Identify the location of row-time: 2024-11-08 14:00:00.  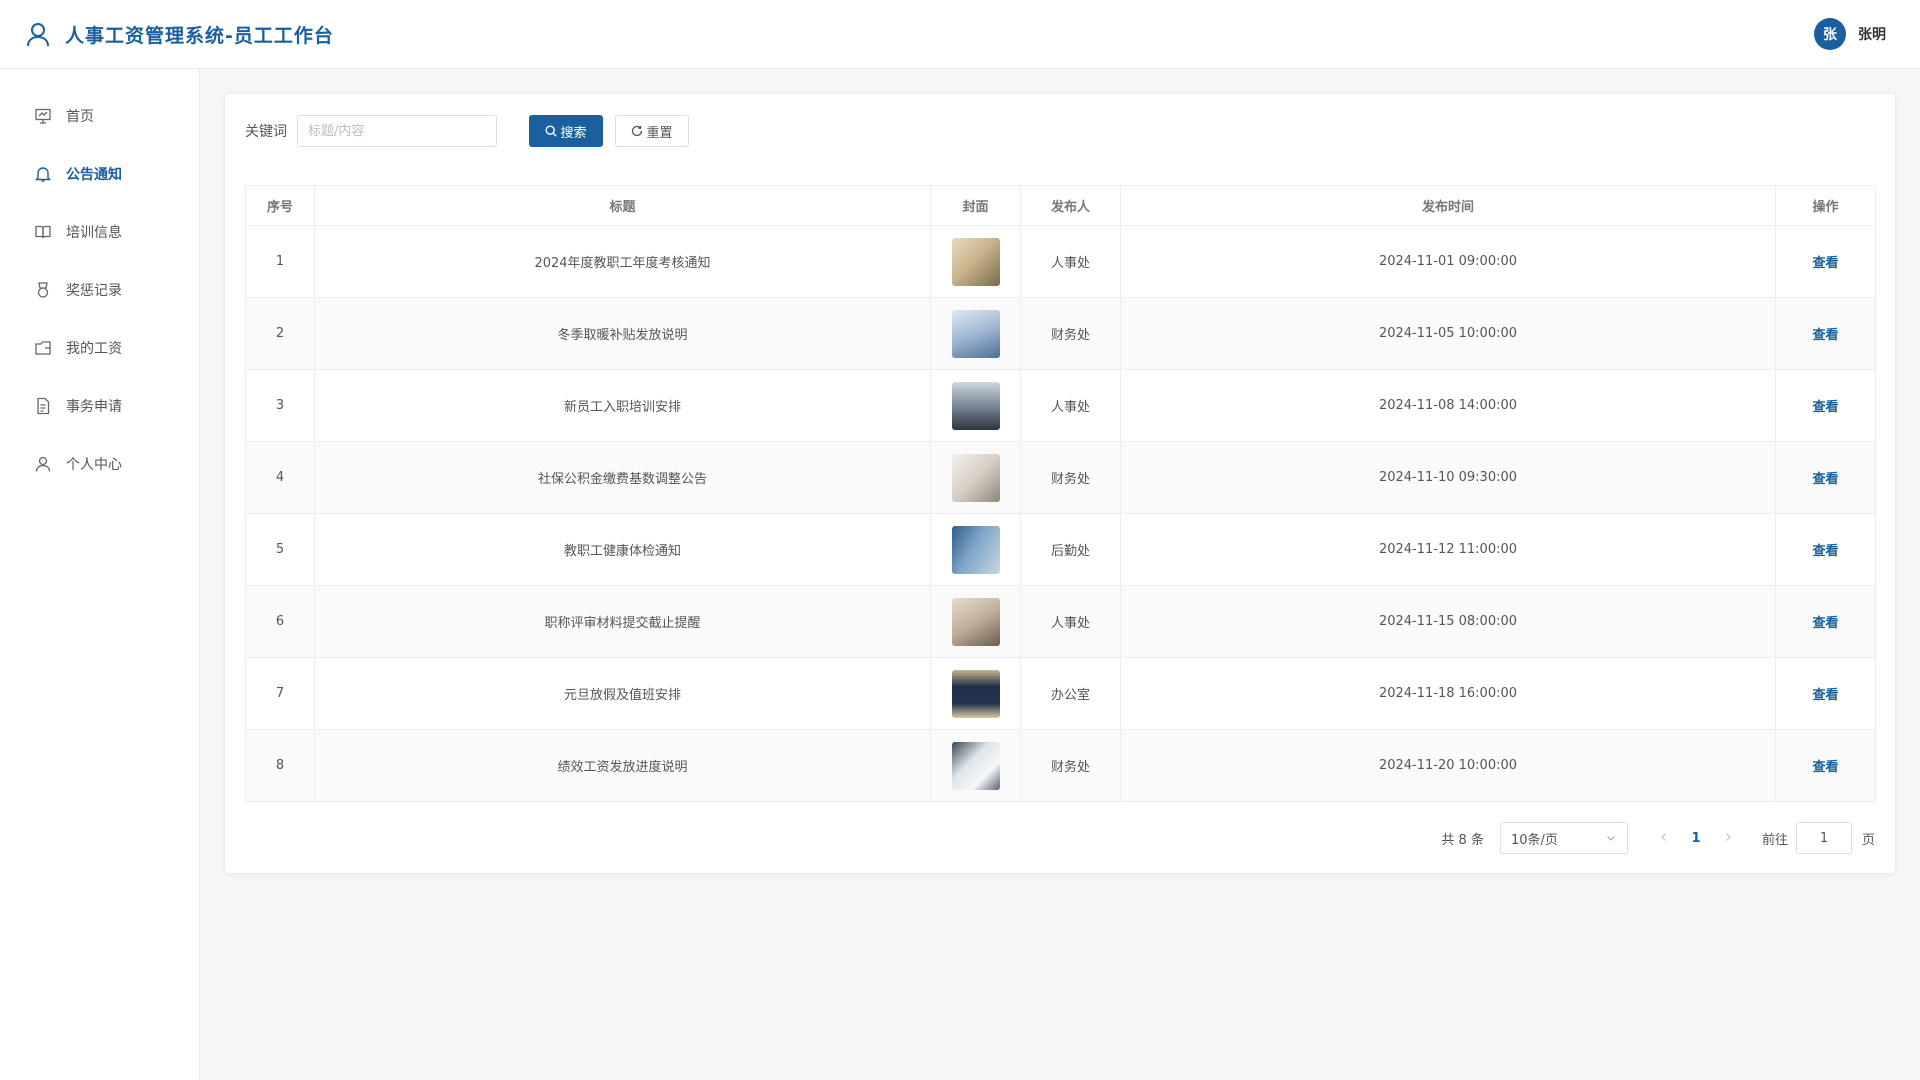
(1448, 405).